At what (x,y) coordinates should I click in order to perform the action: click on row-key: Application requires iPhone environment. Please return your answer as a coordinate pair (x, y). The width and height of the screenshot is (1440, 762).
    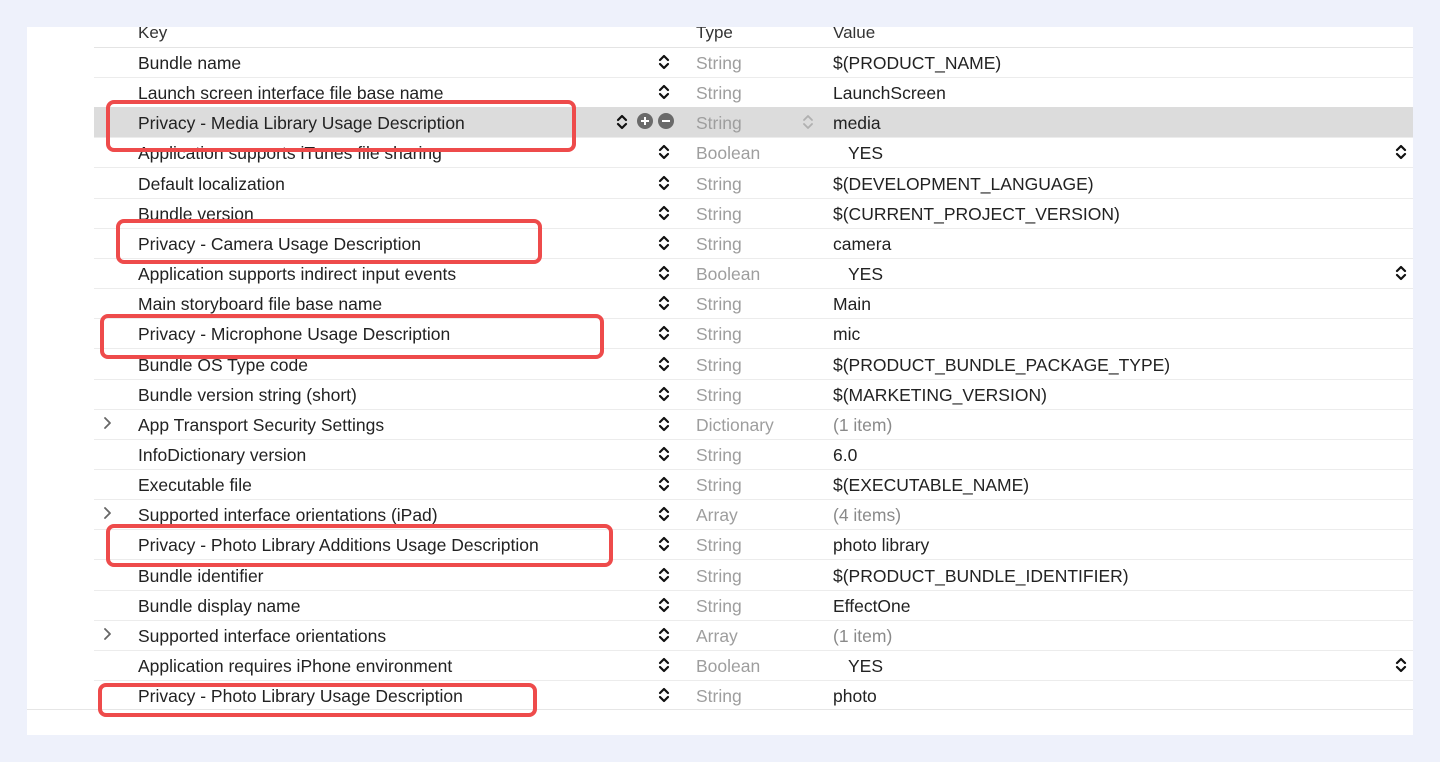
    Looking at the image, I should click on (295, 666).